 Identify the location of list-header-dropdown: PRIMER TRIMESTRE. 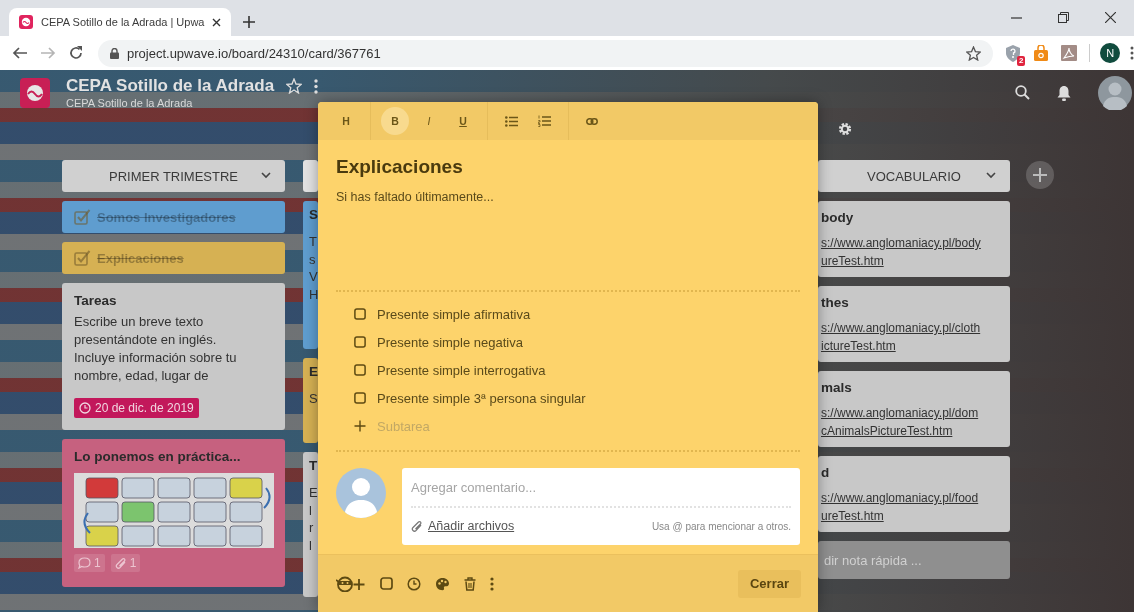
(173, 176).